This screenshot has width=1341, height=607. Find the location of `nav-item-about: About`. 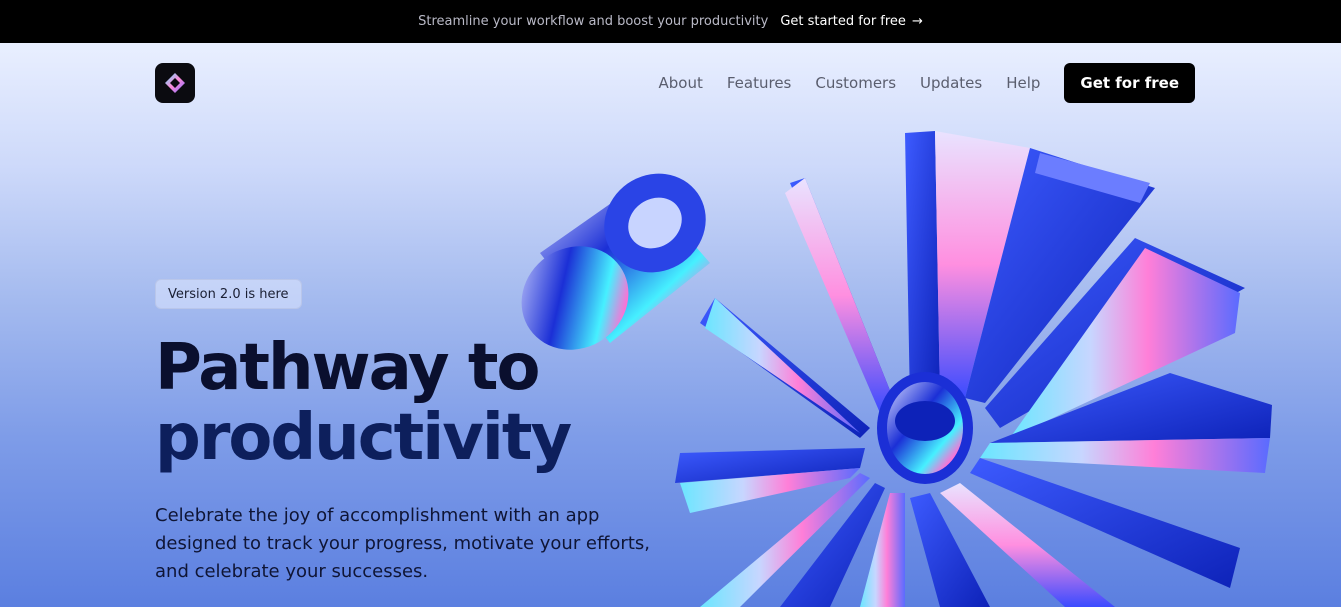

nav-item-about: About is located at coordinates (681, 83).